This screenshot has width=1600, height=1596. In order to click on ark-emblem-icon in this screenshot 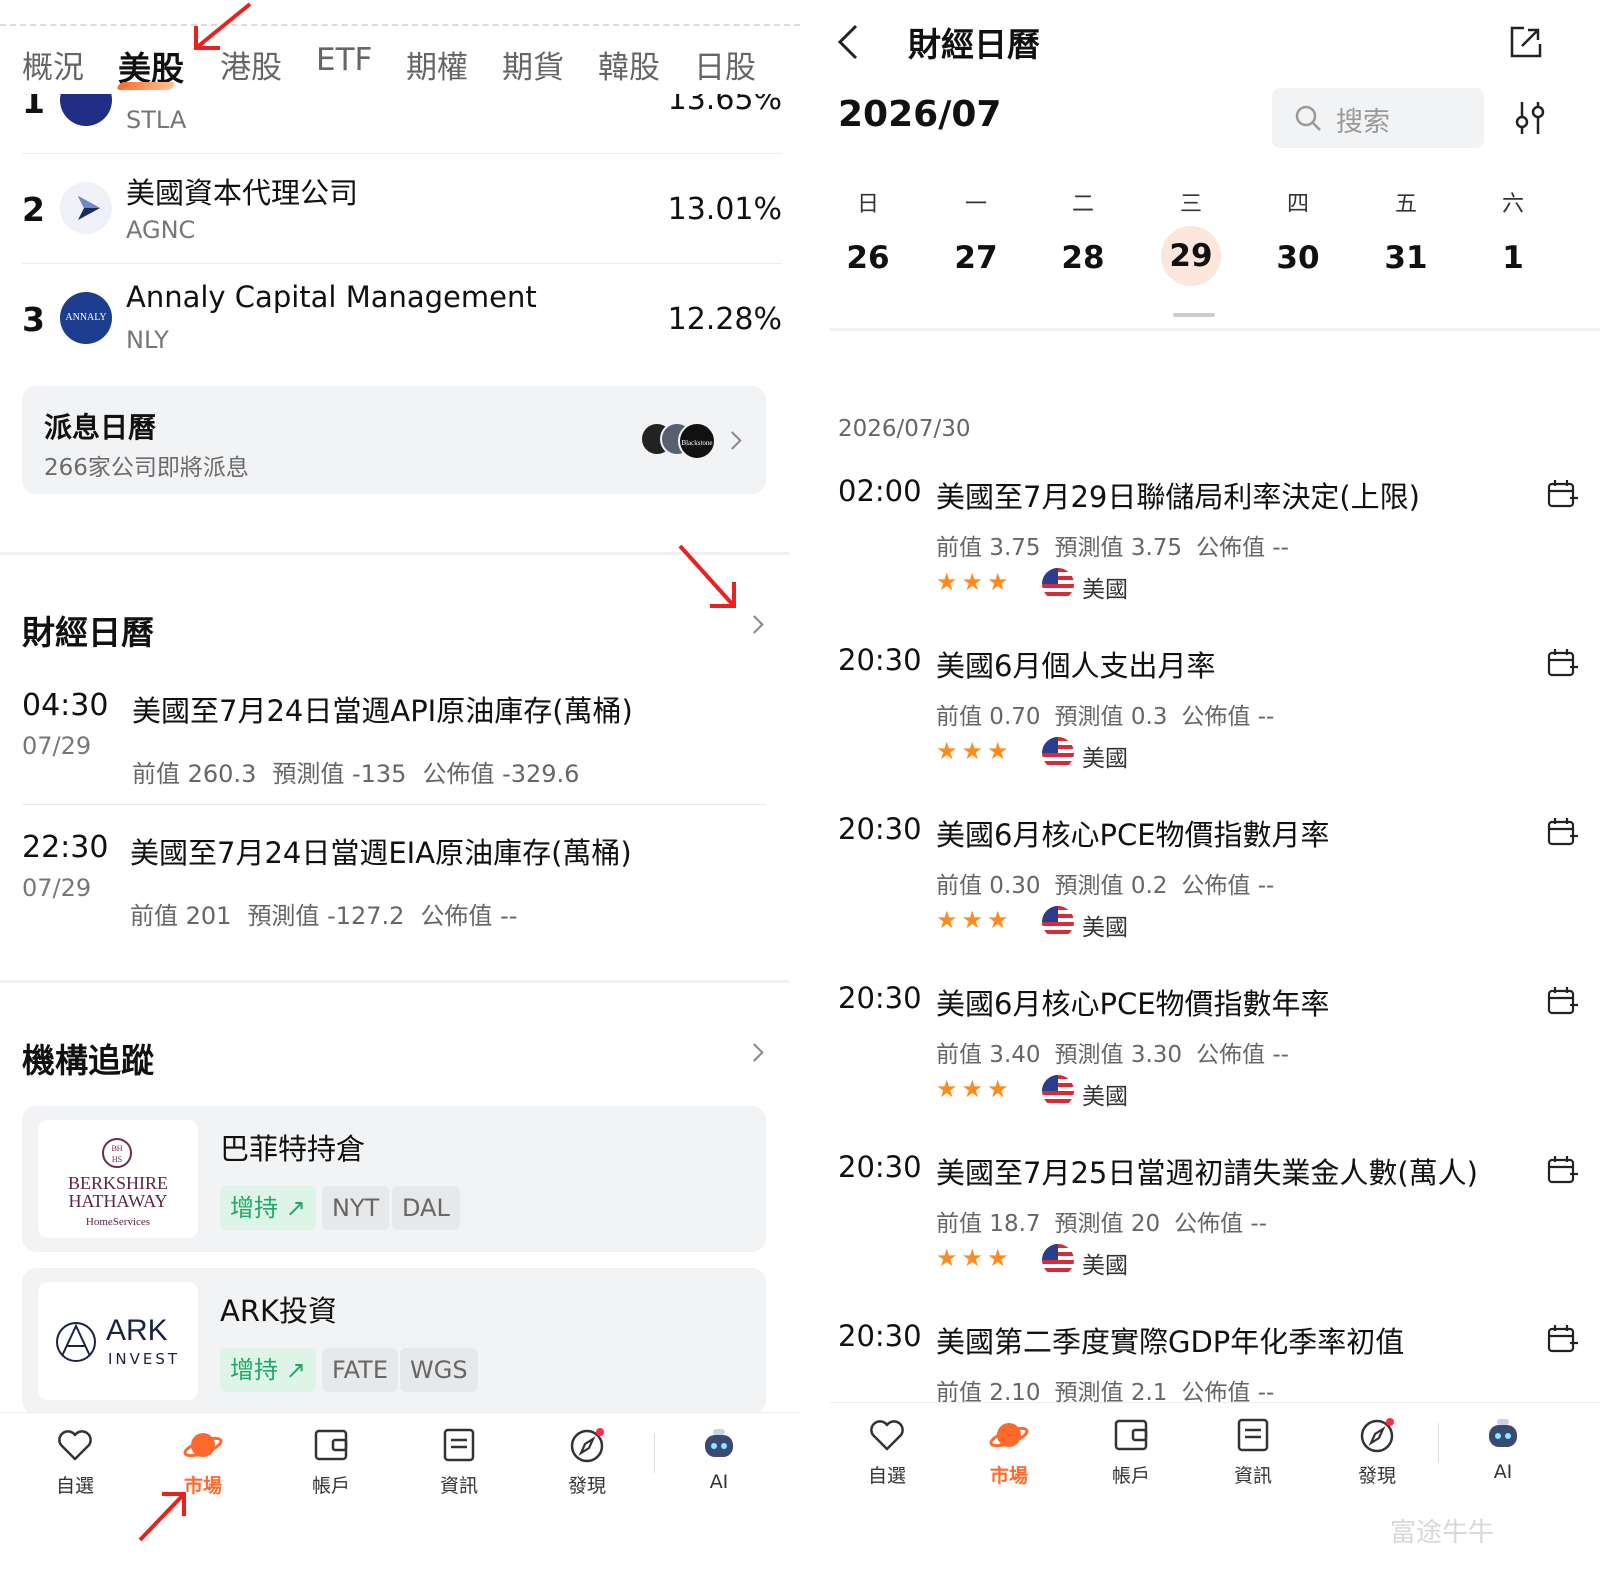, I will do `click(76, 1342)`.